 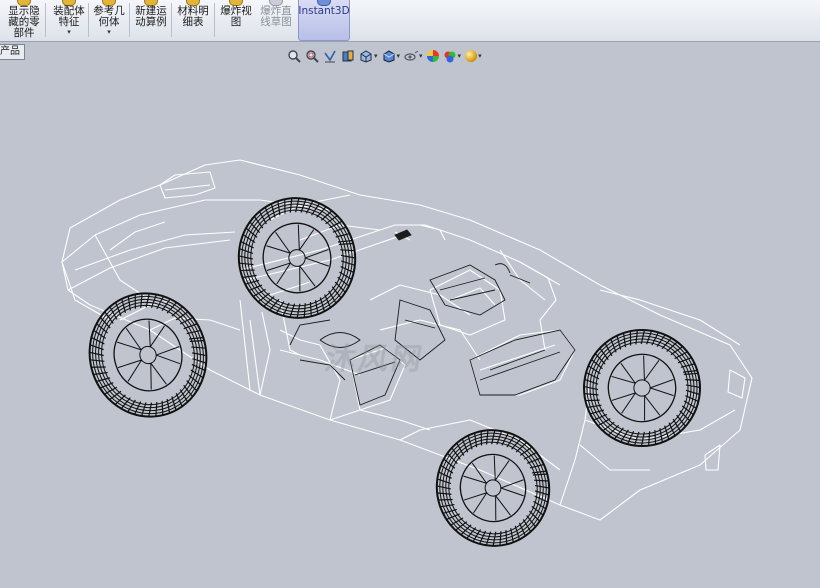 What do you see at coordinates (389, 56) in the screenshot?
I see `display-style-icon` at bounding box center [389, 56].